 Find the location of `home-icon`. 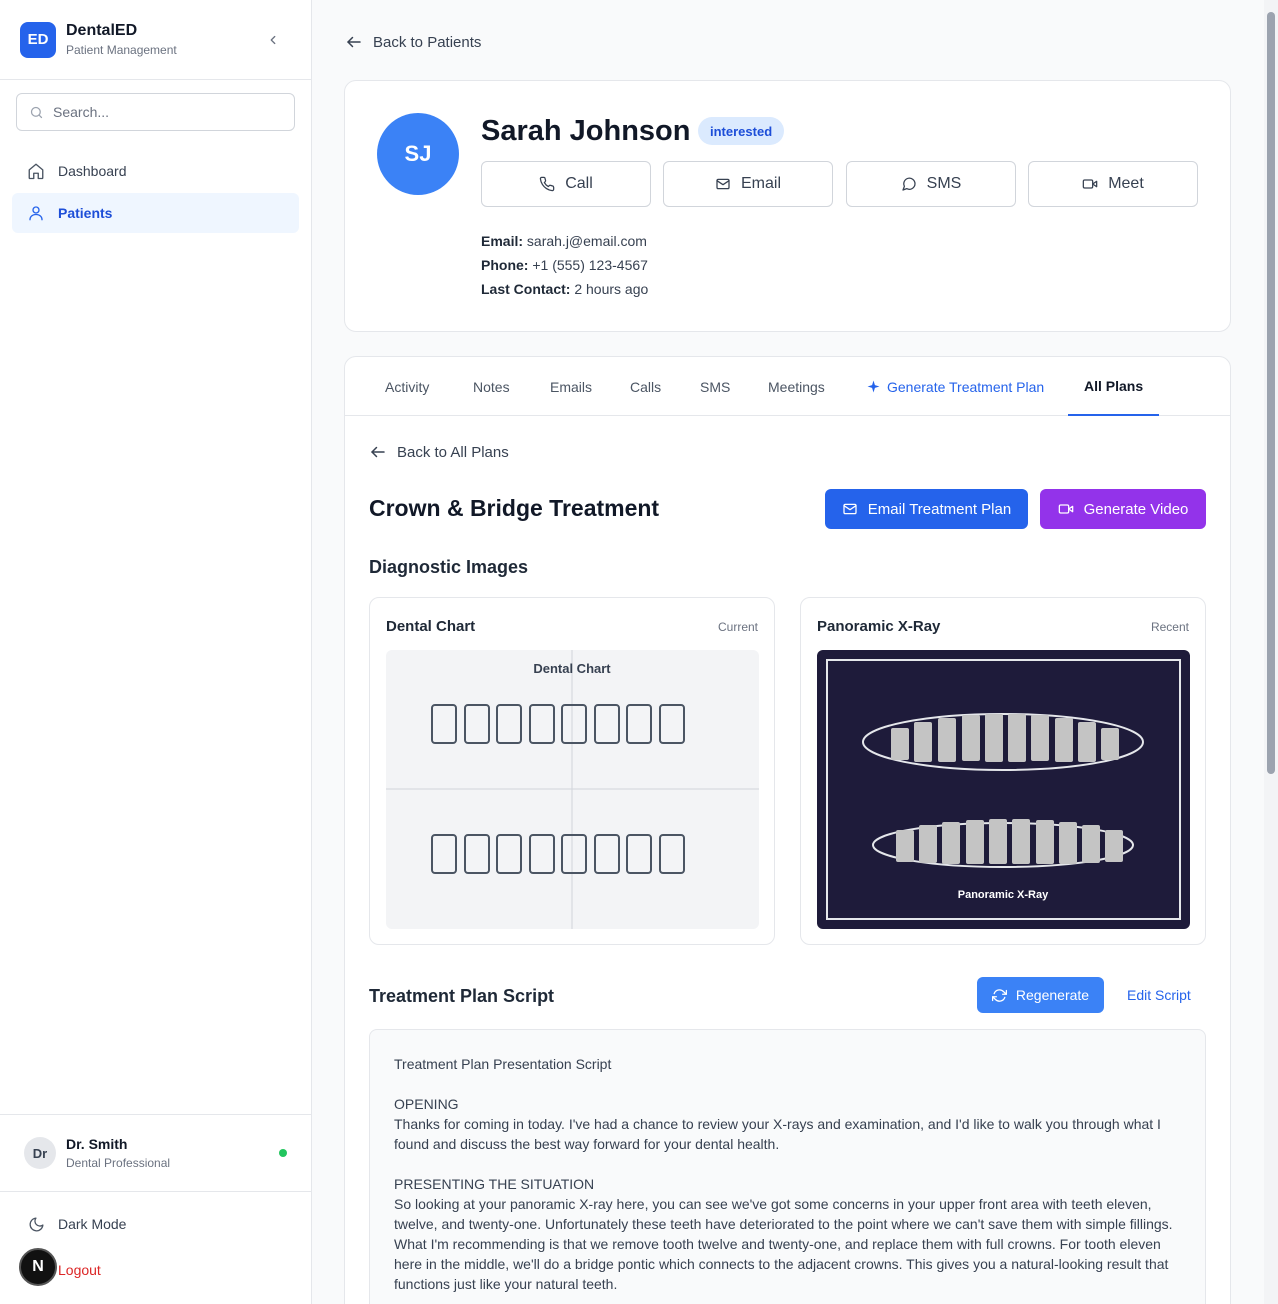

home-icon is located at coordinates (36, 171).